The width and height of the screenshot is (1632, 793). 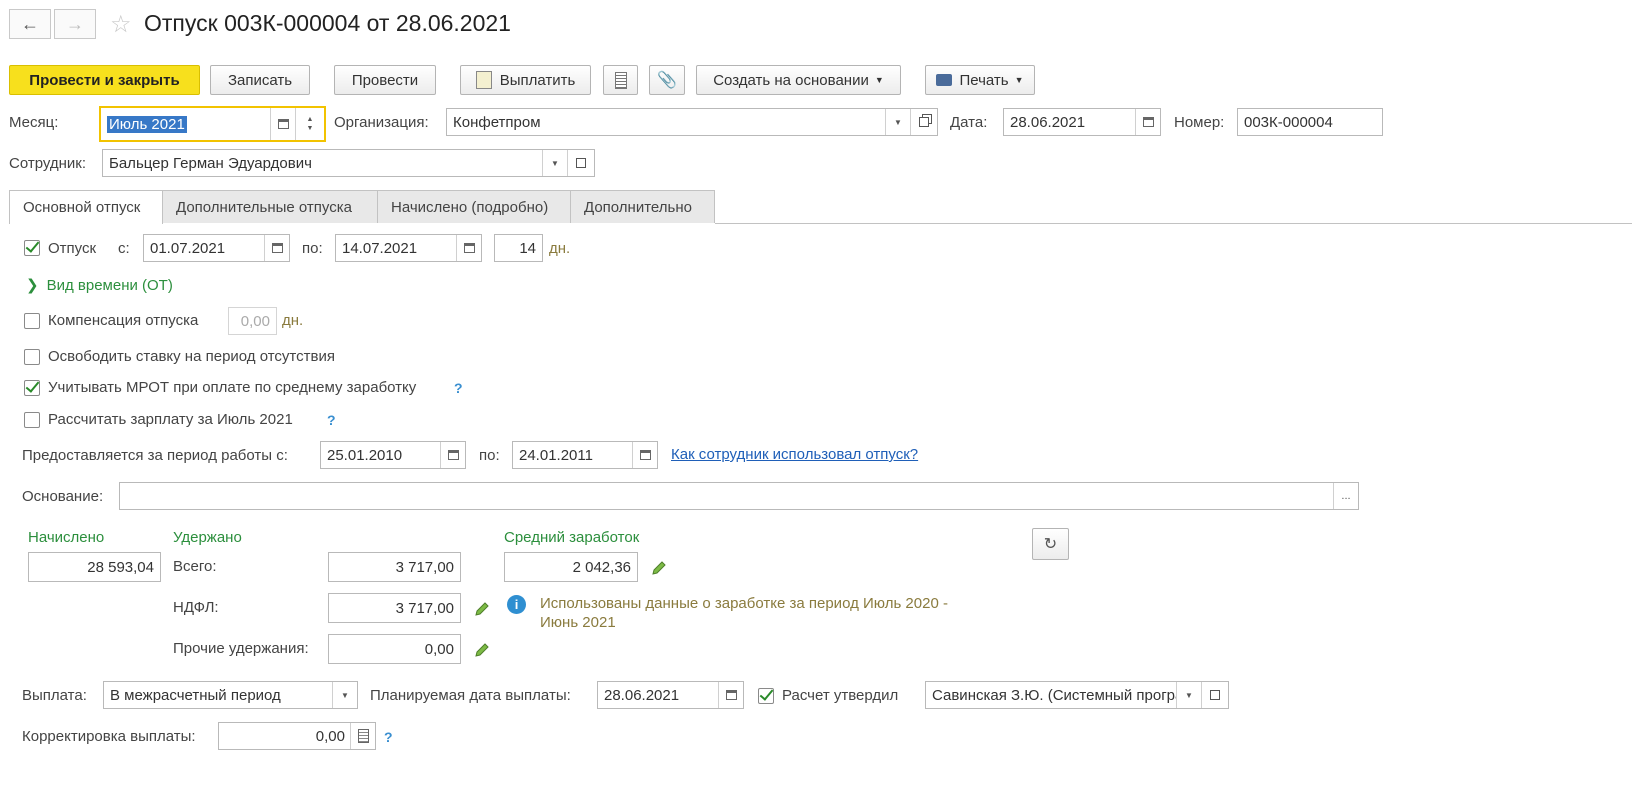 What do you see at coordinates (212, 124) in the screenshot?
I see `month-field: Июль 2021 ▲ ▼` at bounding box center [212, 124].